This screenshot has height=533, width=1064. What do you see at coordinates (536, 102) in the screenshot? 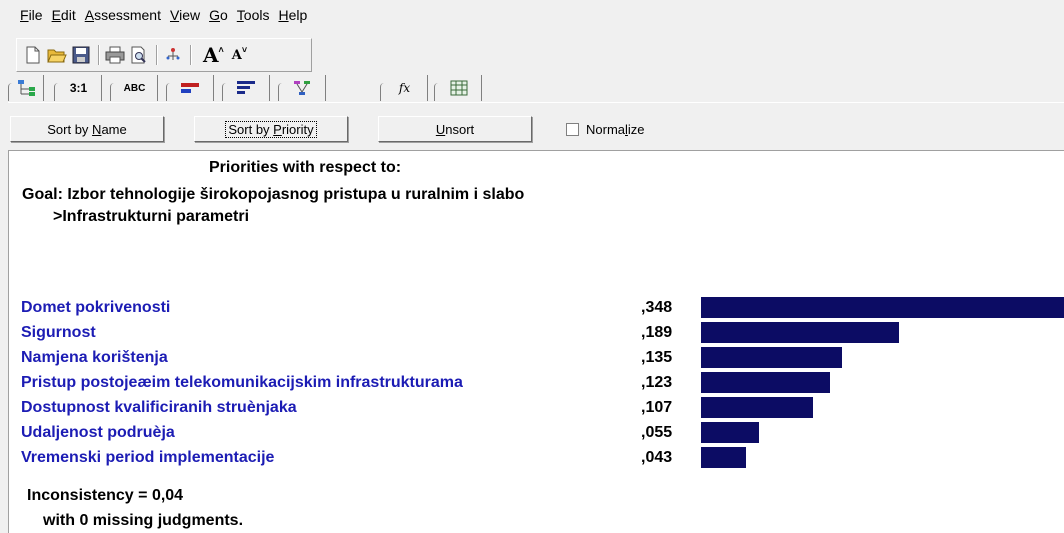
I see `tabs-baseline` at bounding box center [536, 102].